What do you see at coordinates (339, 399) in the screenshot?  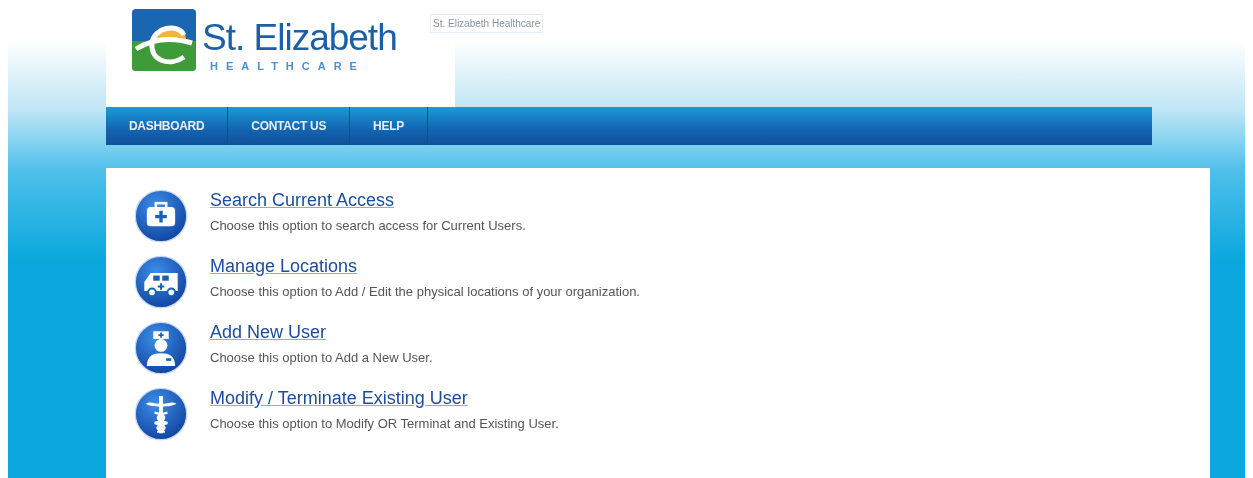 I see `option-link: Modify / Terminate Existing User` at bounding box center [339, 399].